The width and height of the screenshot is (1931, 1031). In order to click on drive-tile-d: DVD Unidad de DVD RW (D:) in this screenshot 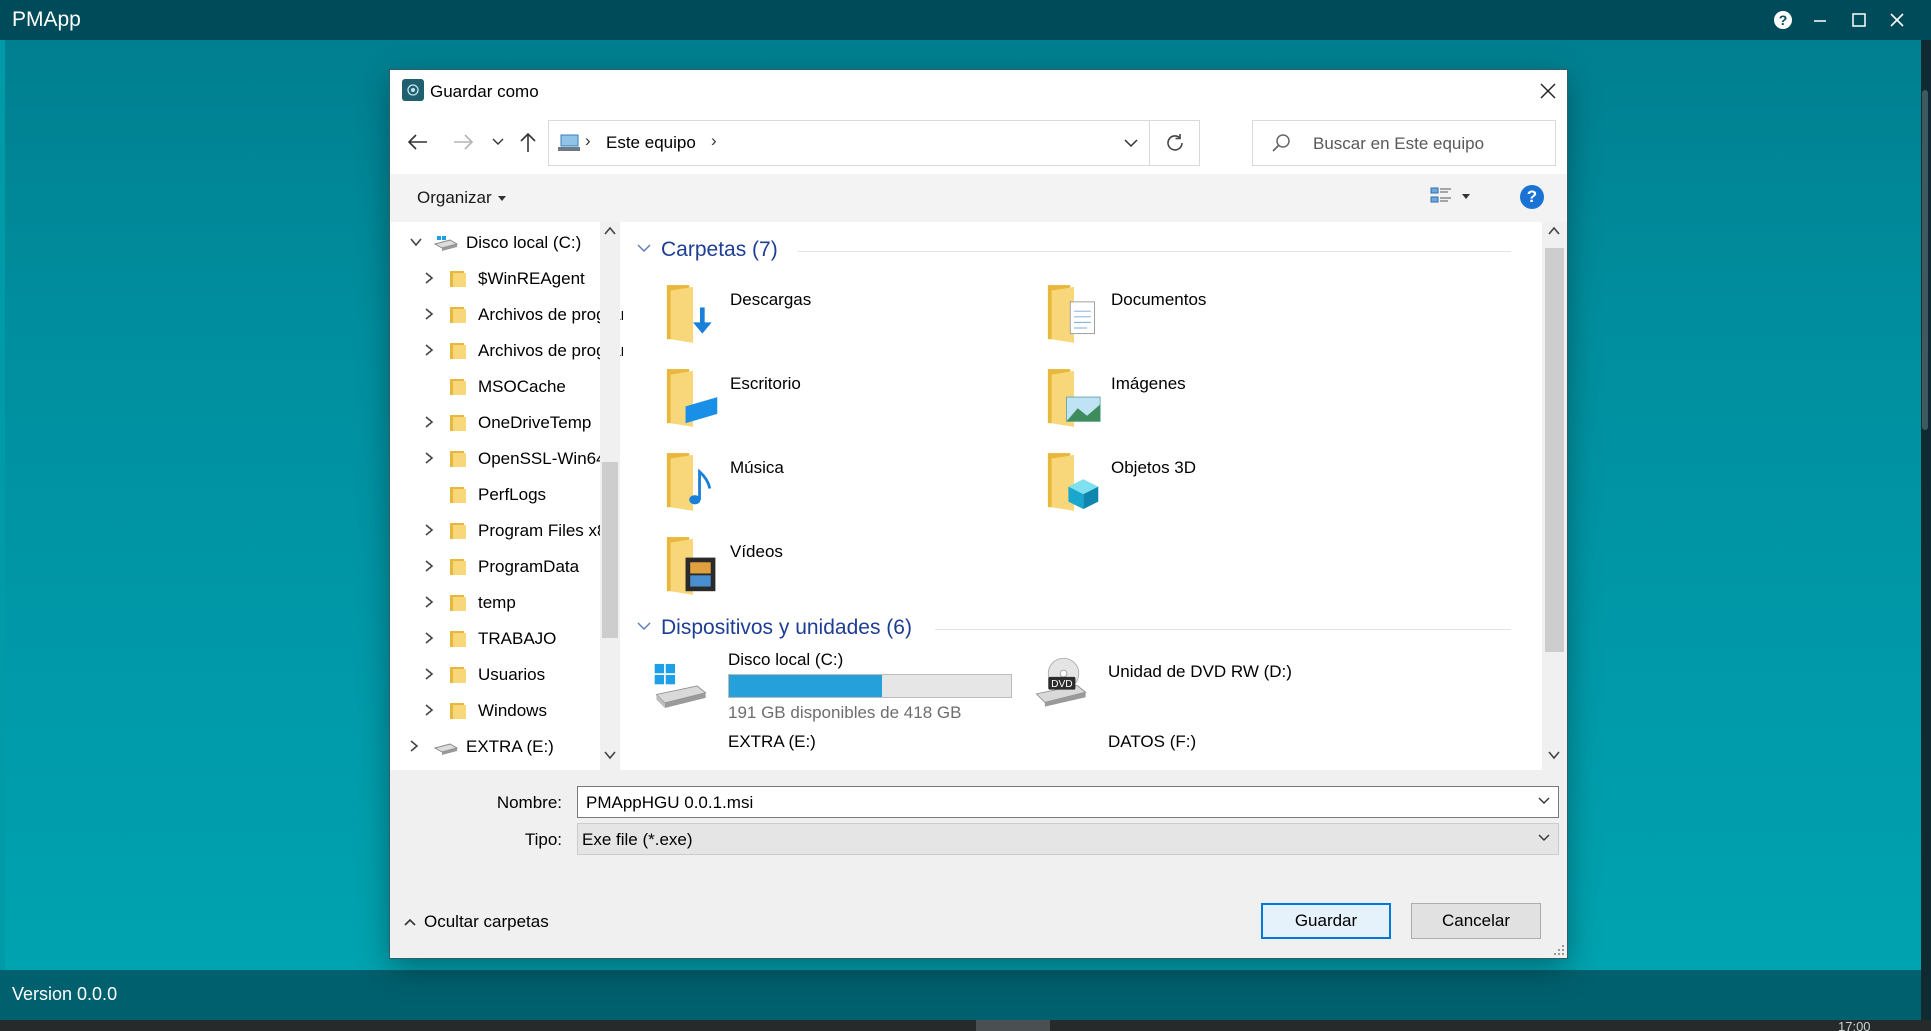, I will do `click(1213, 690)`.